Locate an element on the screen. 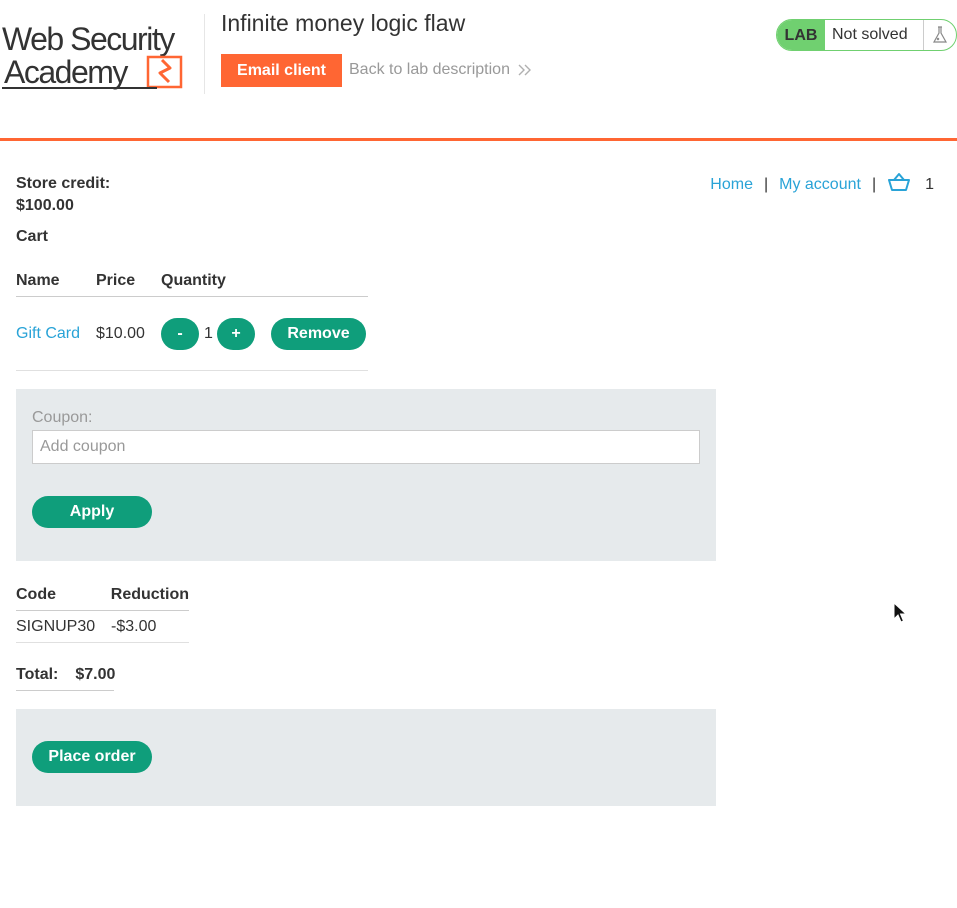 The height and width of the screenshot is (908, 957). column-header-code: Code is located at coordinates (36, 594).